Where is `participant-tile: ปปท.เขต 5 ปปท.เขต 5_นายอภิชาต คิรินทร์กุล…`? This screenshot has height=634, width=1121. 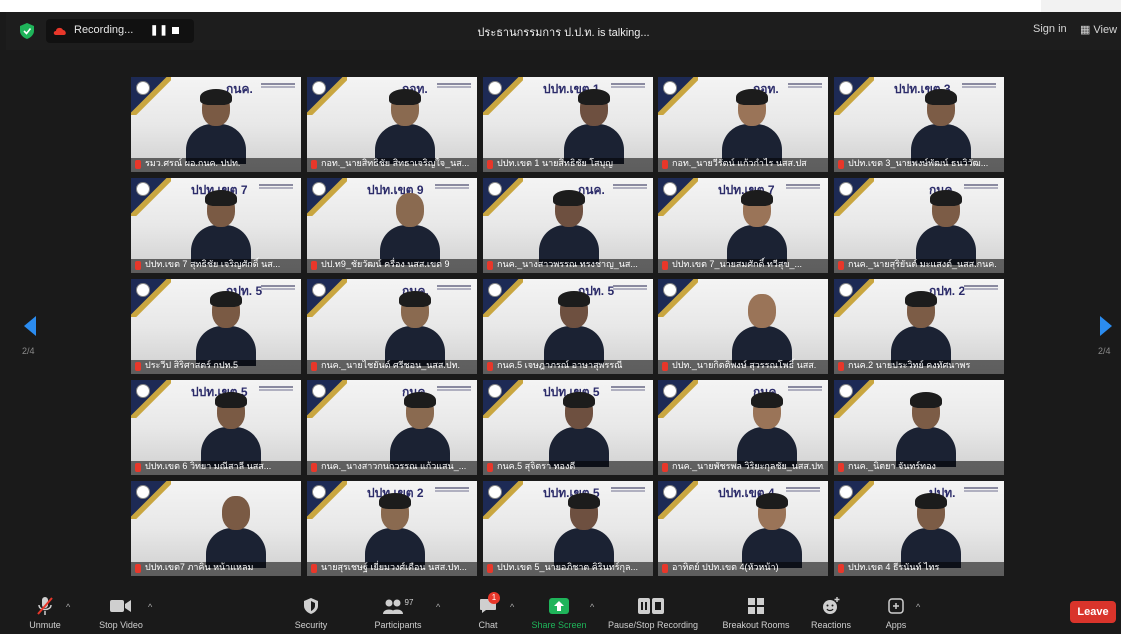
participant-tile: ปปท.เขต 5 ปปท.เขต 5_นายอภิชาต คิรินทร์กุล… is located at coordinates (568, 528).